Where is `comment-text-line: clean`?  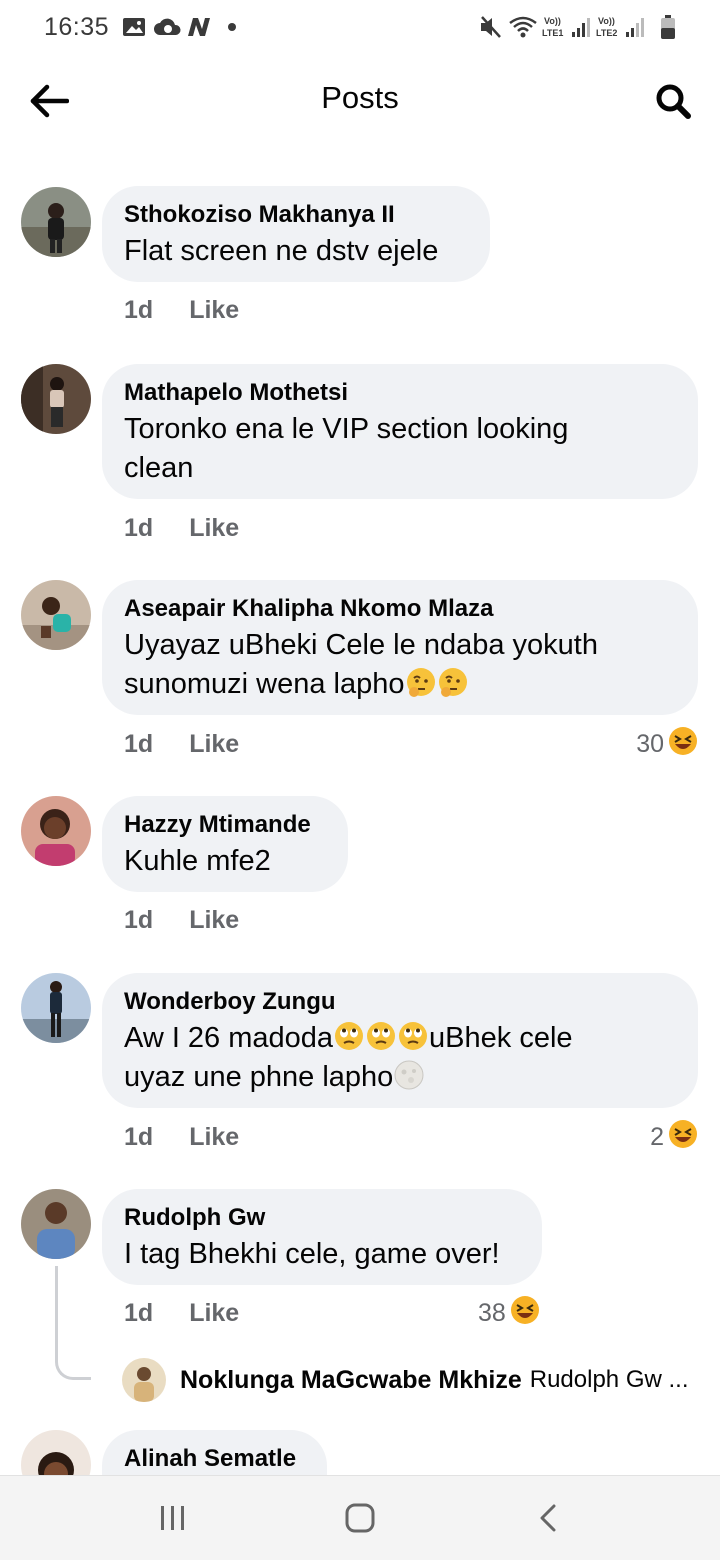 comment-text-line: clean is located at coordinates (159, 468).